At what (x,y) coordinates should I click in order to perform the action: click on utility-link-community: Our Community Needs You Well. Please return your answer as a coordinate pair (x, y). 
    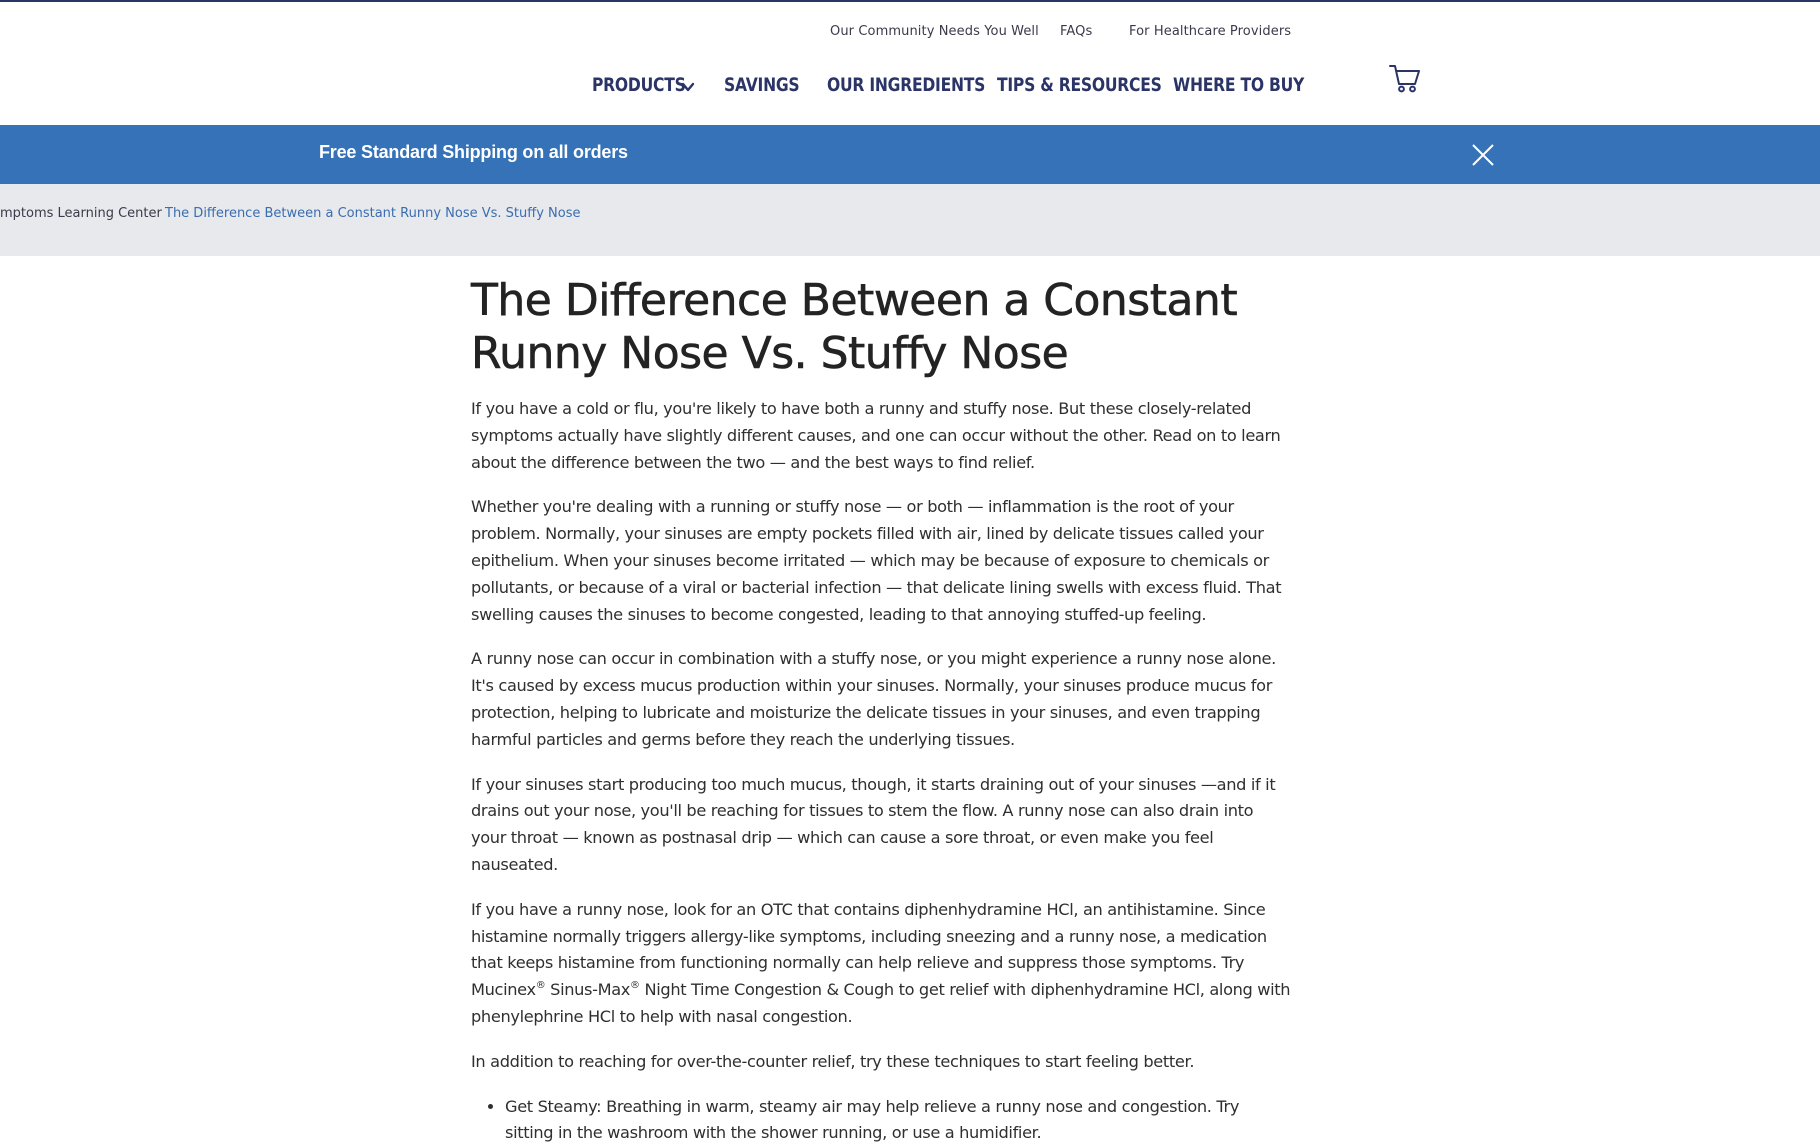
    Looking at the image, I should click on (934, 31).